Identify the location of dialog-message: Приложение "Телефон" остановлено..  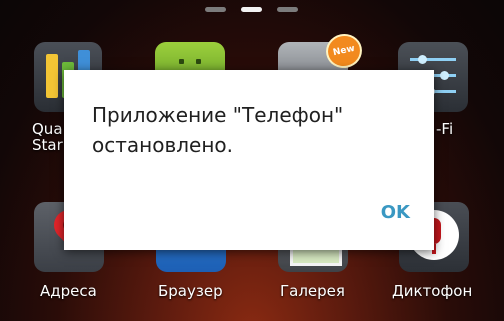
(252, 130).